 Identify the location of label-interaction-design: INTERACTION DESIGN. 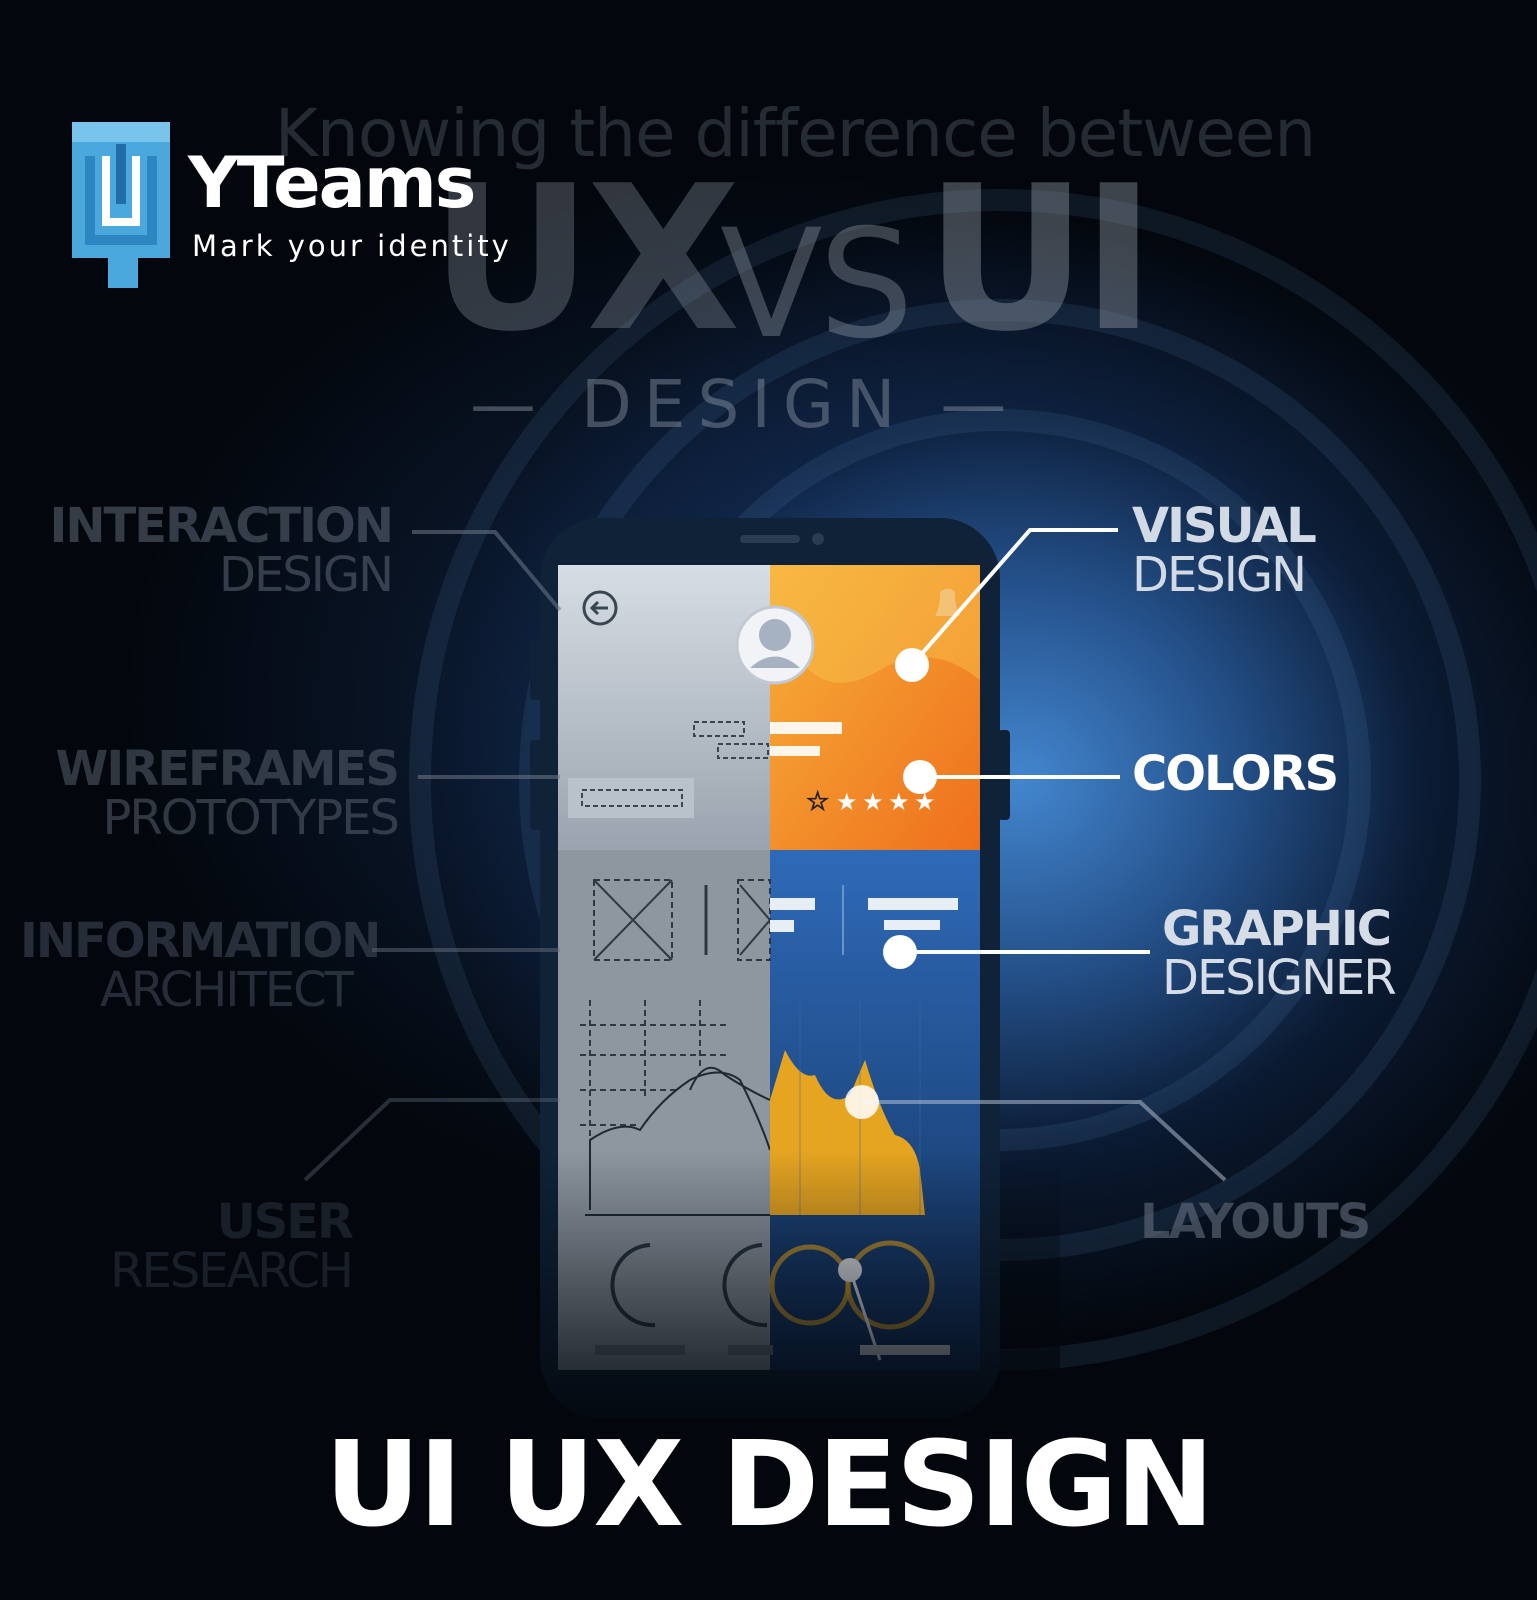
(221, 550).